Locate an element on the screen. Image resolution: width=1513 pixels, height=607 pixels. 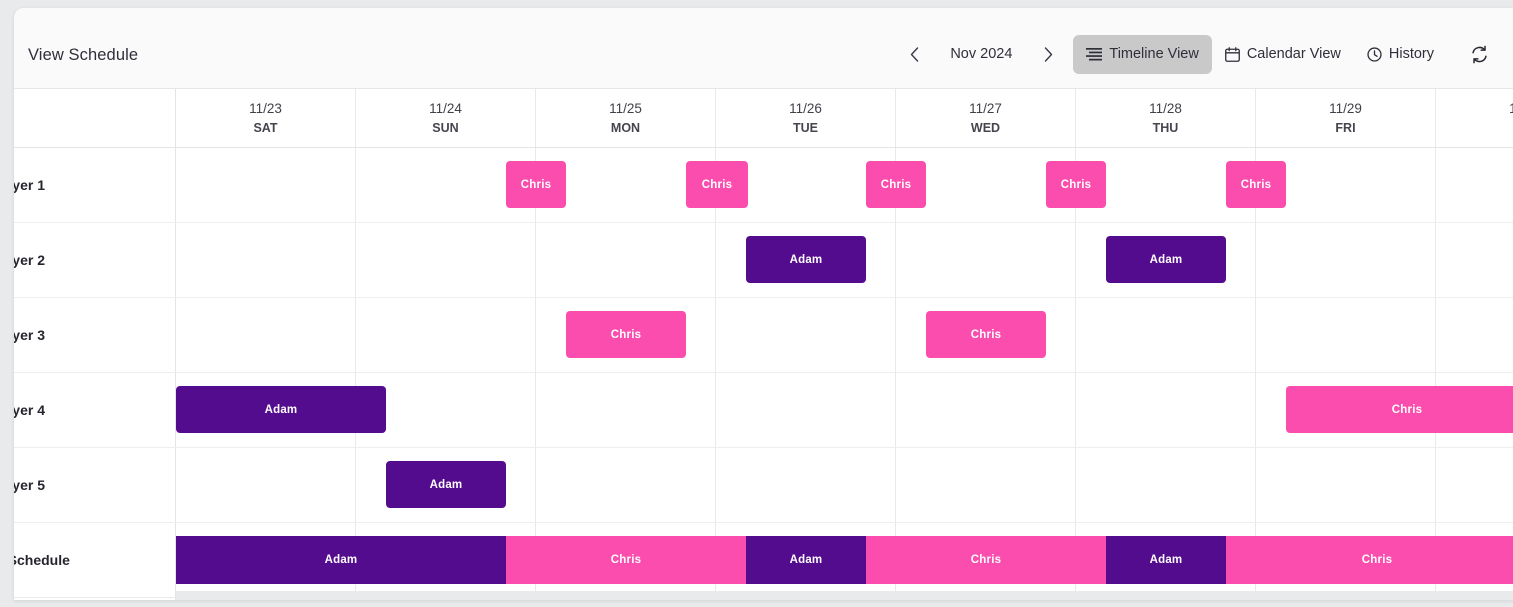
day-weekday: TUE is located at coordinates (805, 127).